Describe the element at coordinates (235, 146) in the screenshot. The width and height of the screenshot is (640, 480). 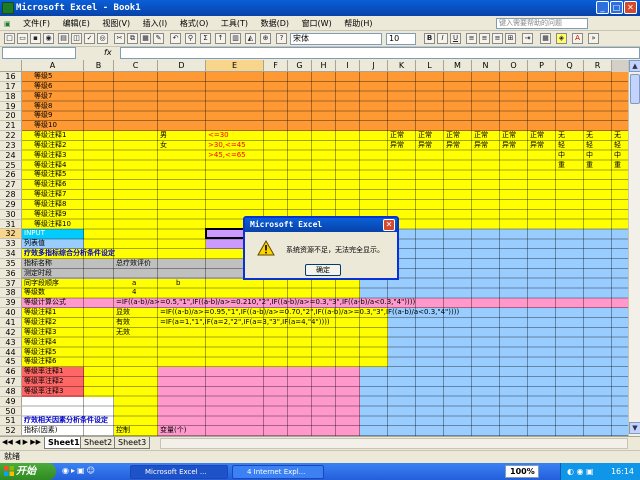
I see `cell-e23: >30,<=45` at that location.